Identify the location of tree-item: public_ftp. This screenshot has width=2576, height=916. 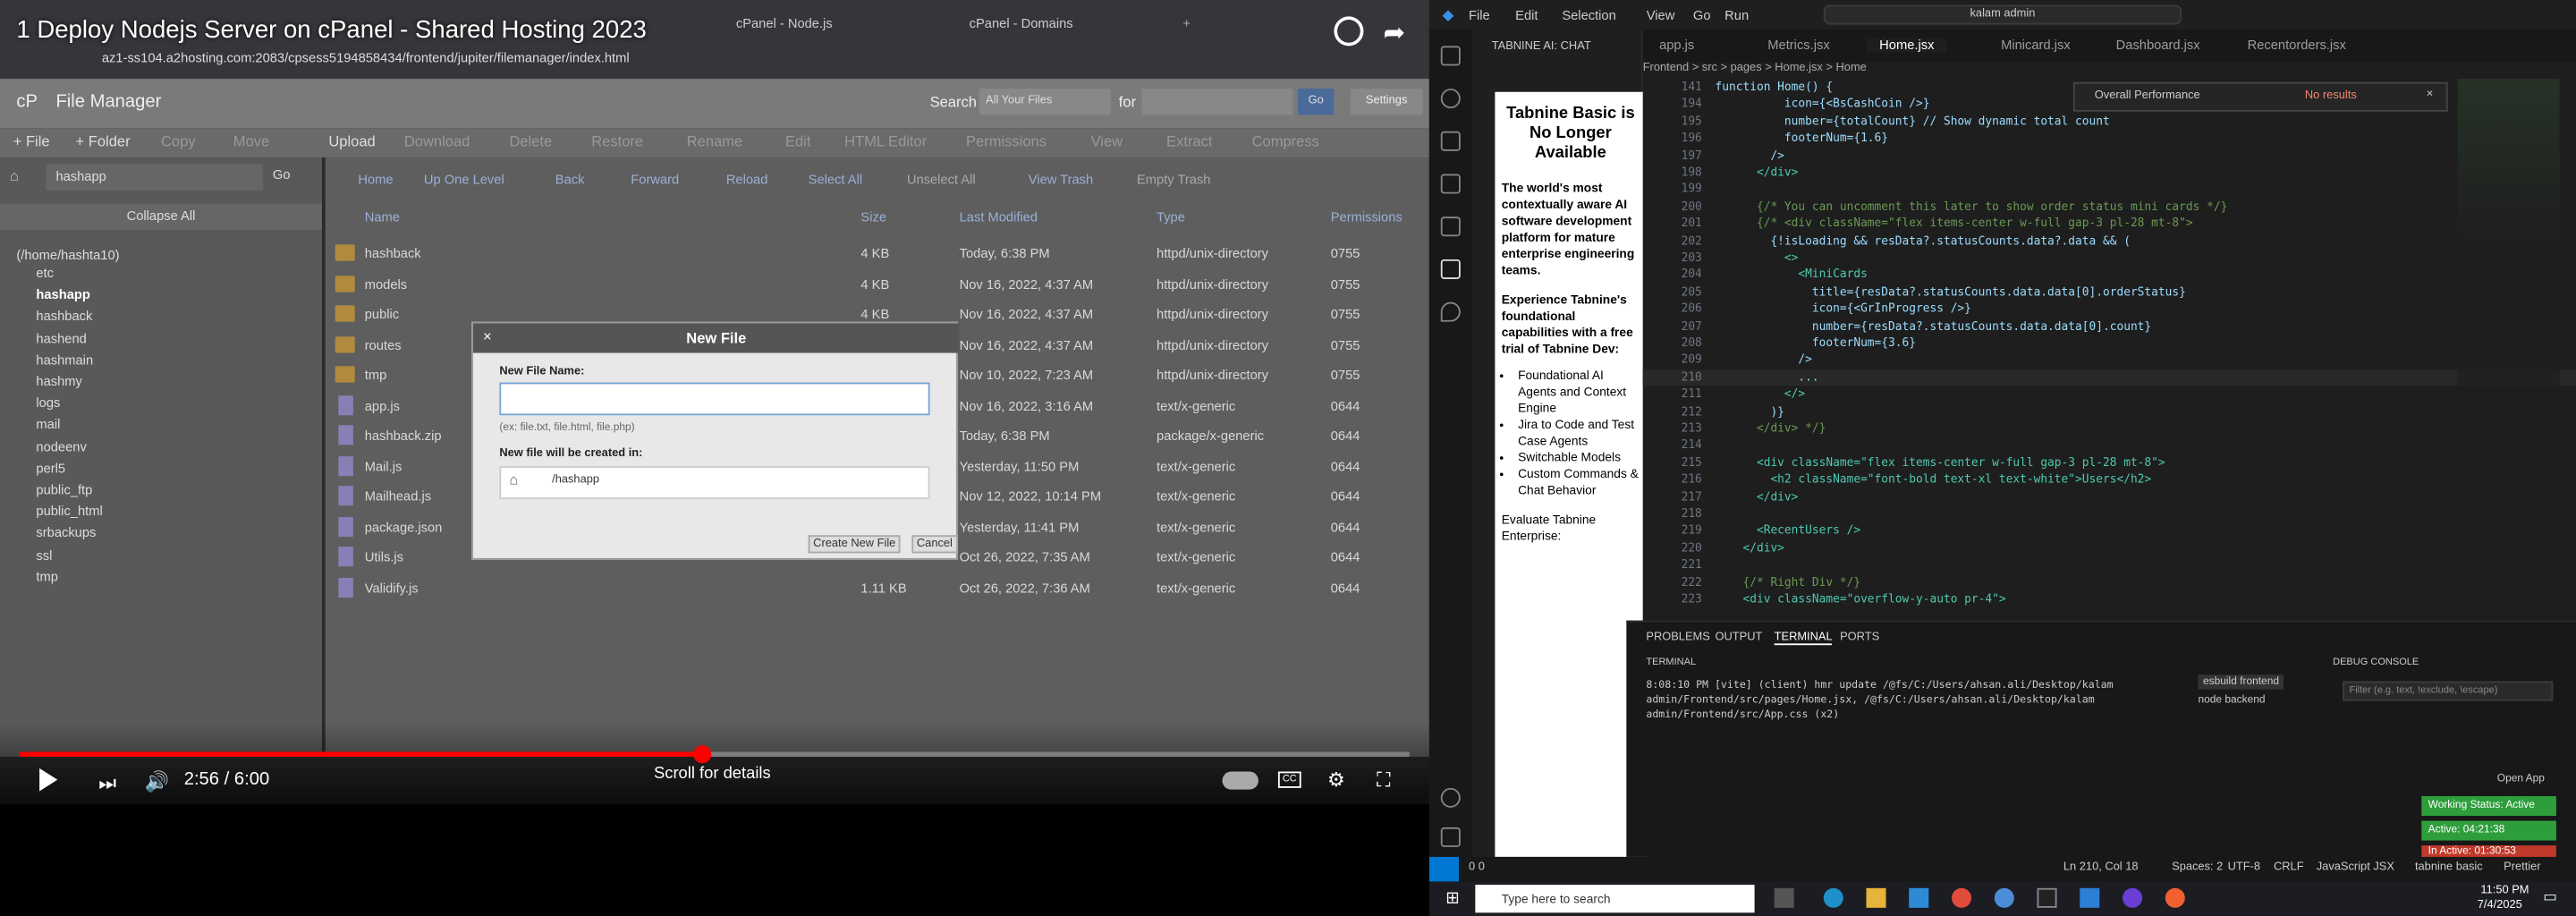
(64, 490).